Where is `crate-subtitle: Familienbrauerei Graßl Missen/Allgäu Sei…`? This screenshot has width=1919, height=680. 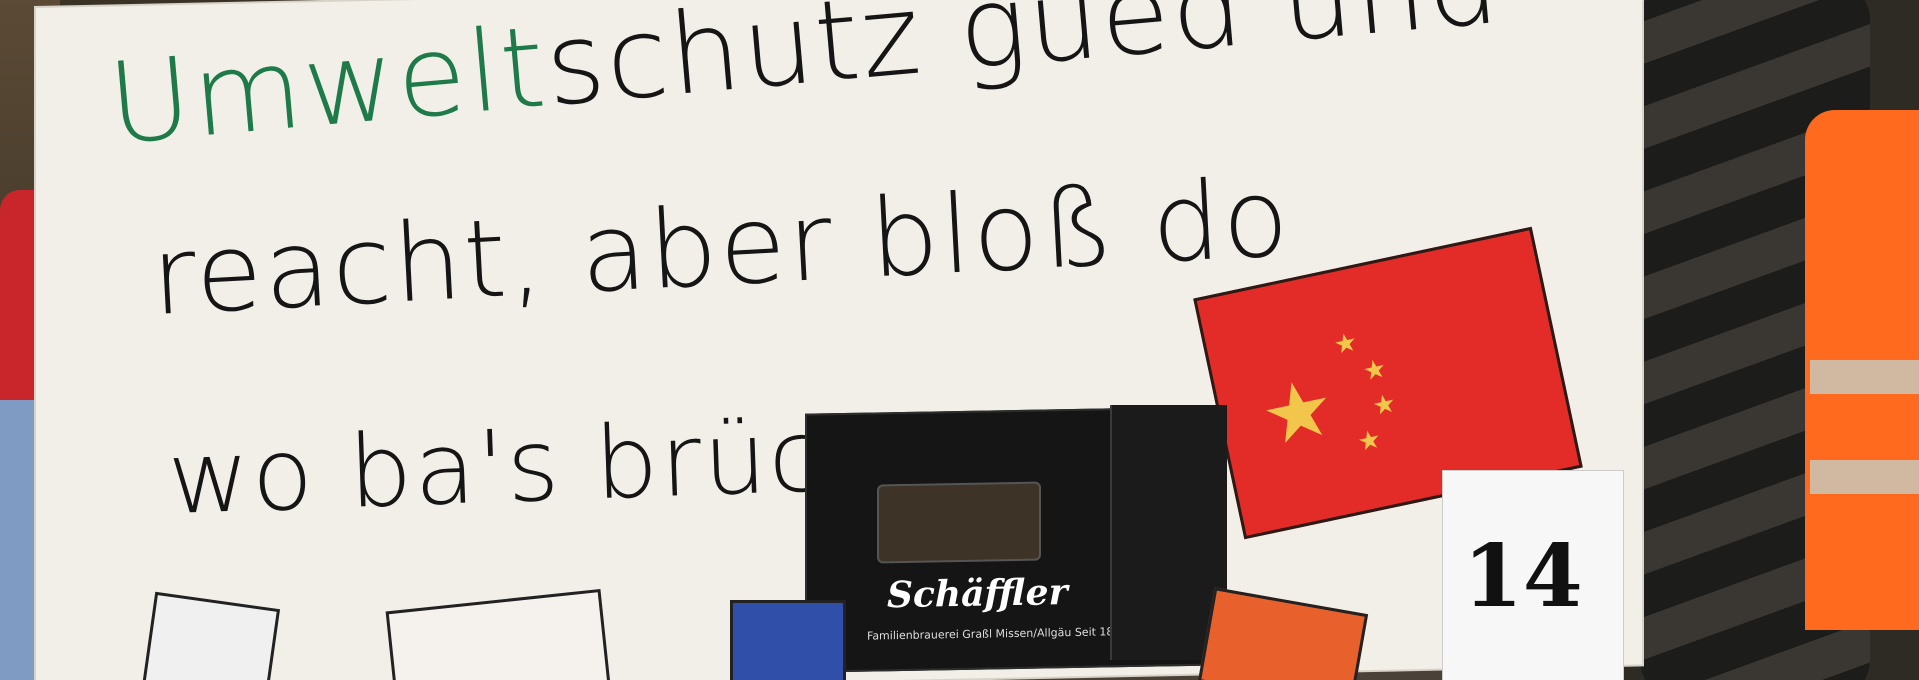
crate-subtitle: Familienbrauerei Graßl Missen/Allgäu Sei… is located at coordinates (997, 634).